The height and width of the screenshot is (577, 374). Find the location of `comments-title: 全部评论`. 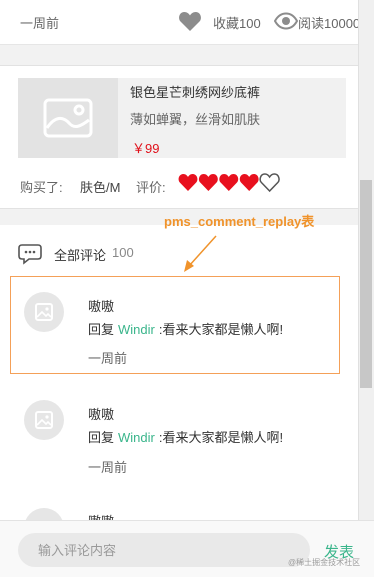

comments-title: 全部评论 is located at coordinates (80, 255).